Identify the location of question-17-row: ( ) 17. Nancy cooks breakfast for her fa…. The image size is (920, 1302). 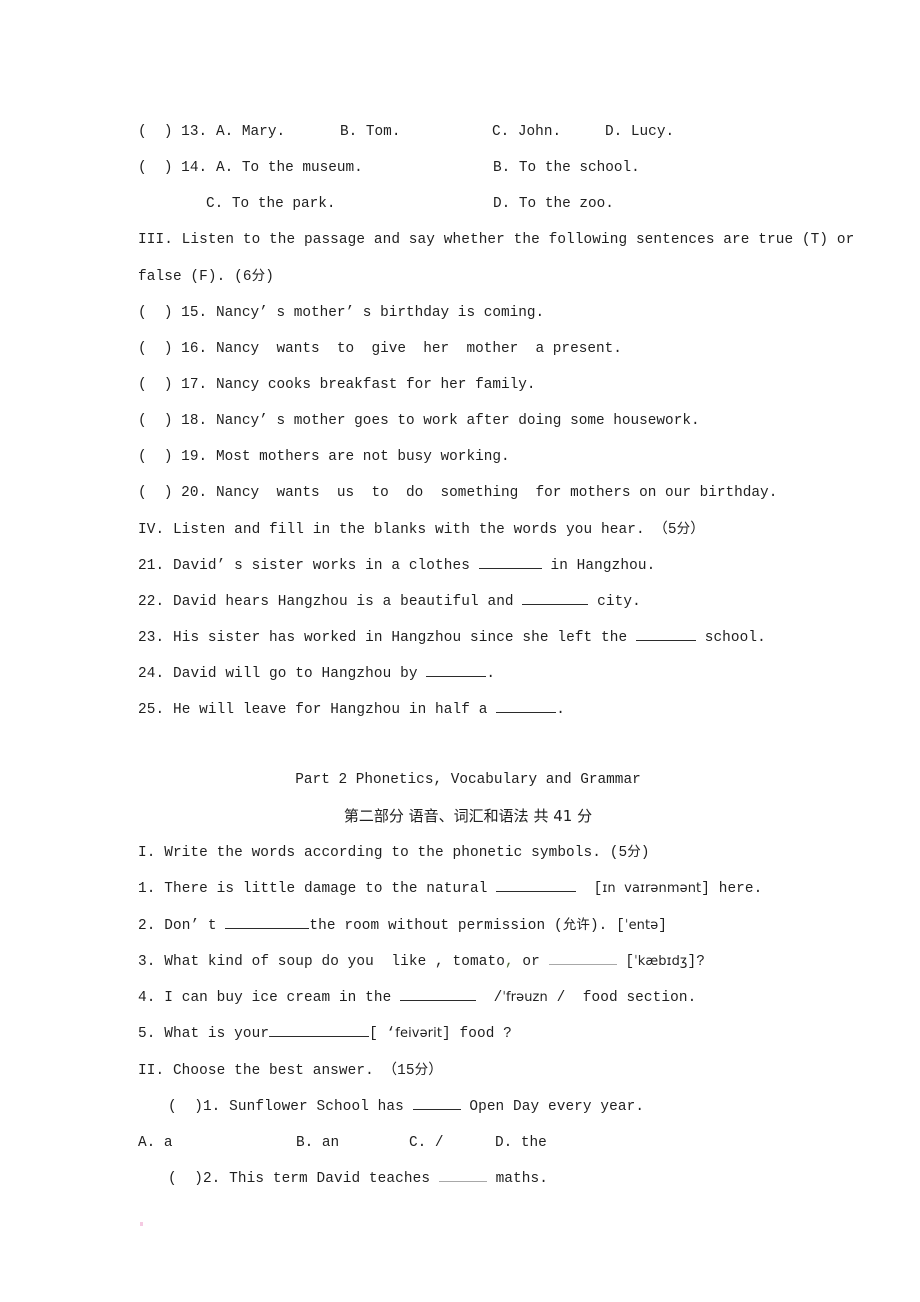
(468, 385).